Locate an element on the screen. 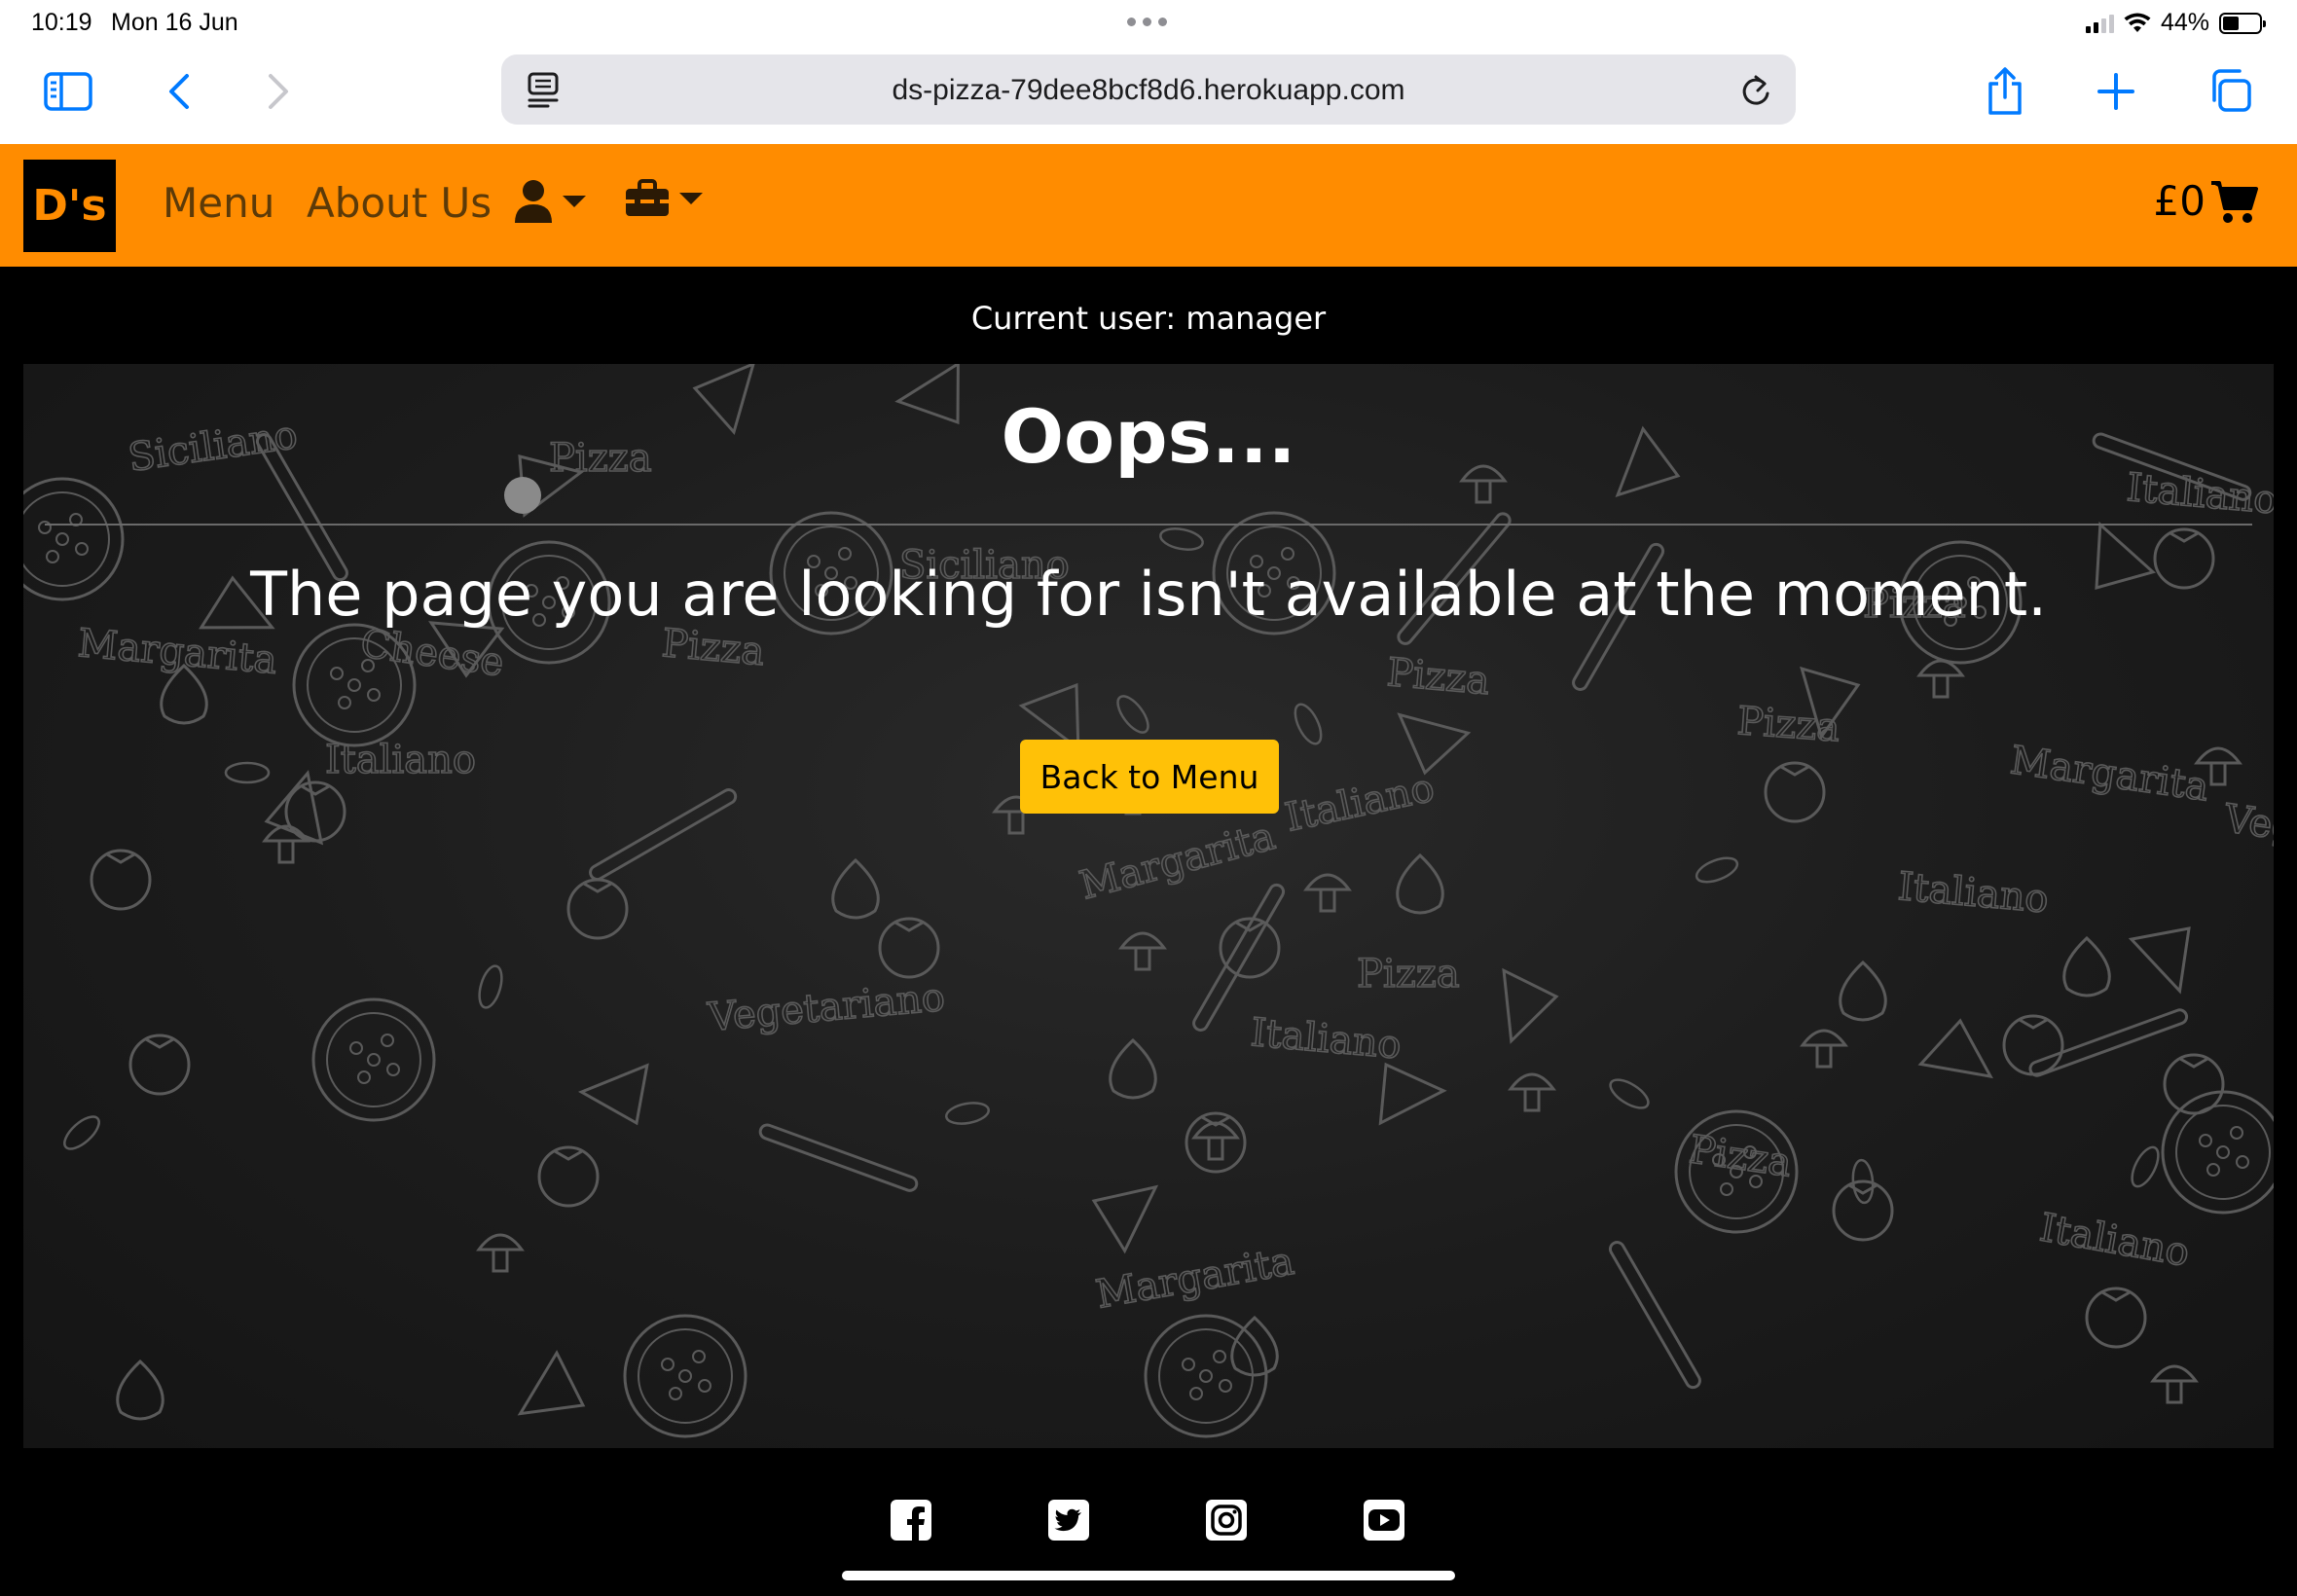  doodle-word: Pizza is located at coordinates (1438, 677).